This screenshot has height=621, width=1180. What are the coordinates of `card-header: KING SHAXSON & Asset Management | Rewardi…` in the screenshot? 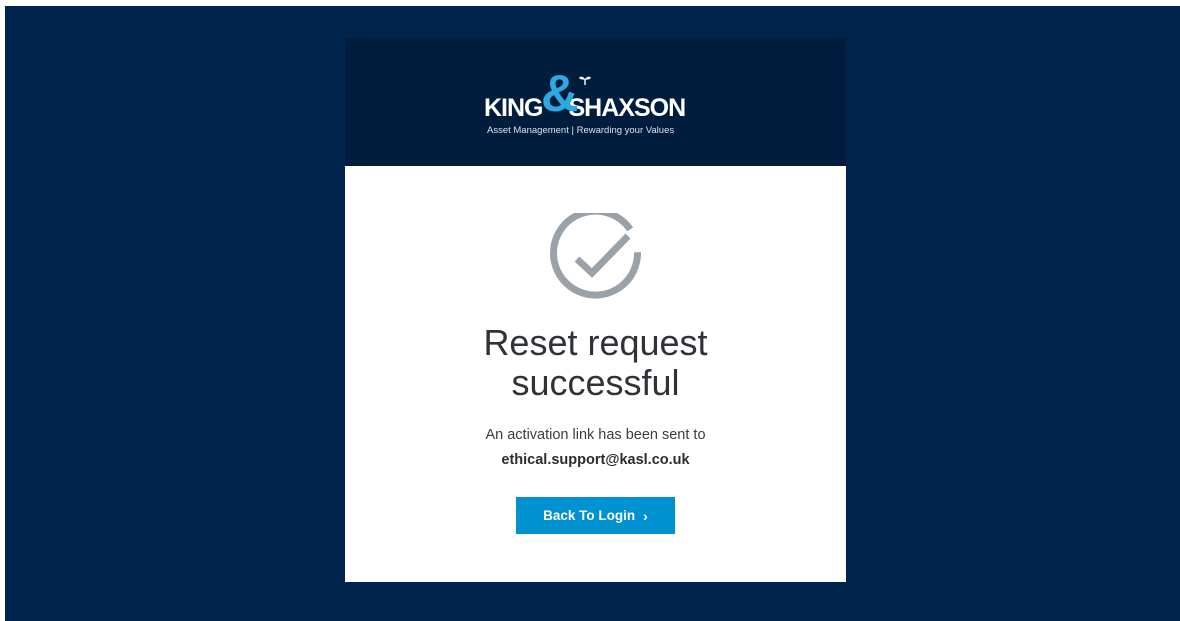 It's located at (595, 102).